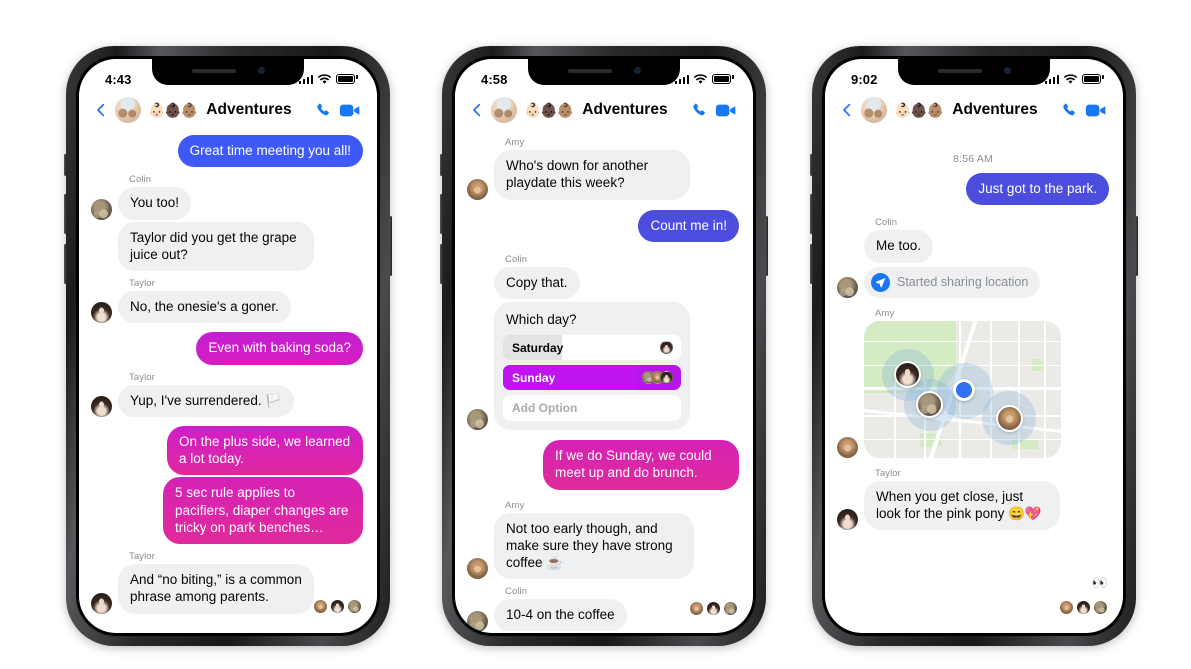 This screenshot has width=1191, height=669. Describe the element at coordinates (592, 408) in the screenshot. I see `poll-add-option-button: Add Option` at that location.